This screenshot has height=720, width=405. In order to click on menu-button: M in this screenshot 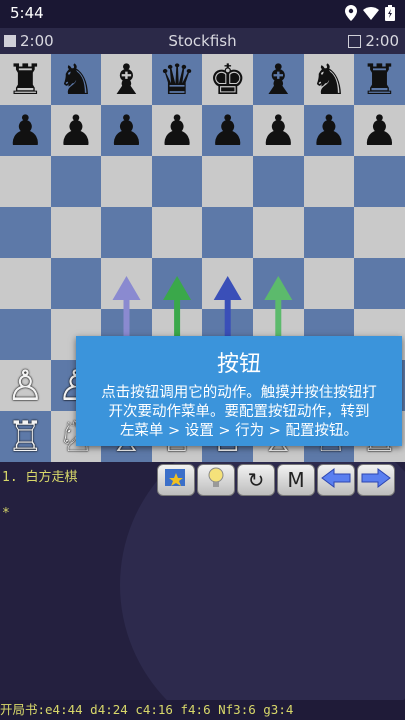, I will do `click(296, 480)`.